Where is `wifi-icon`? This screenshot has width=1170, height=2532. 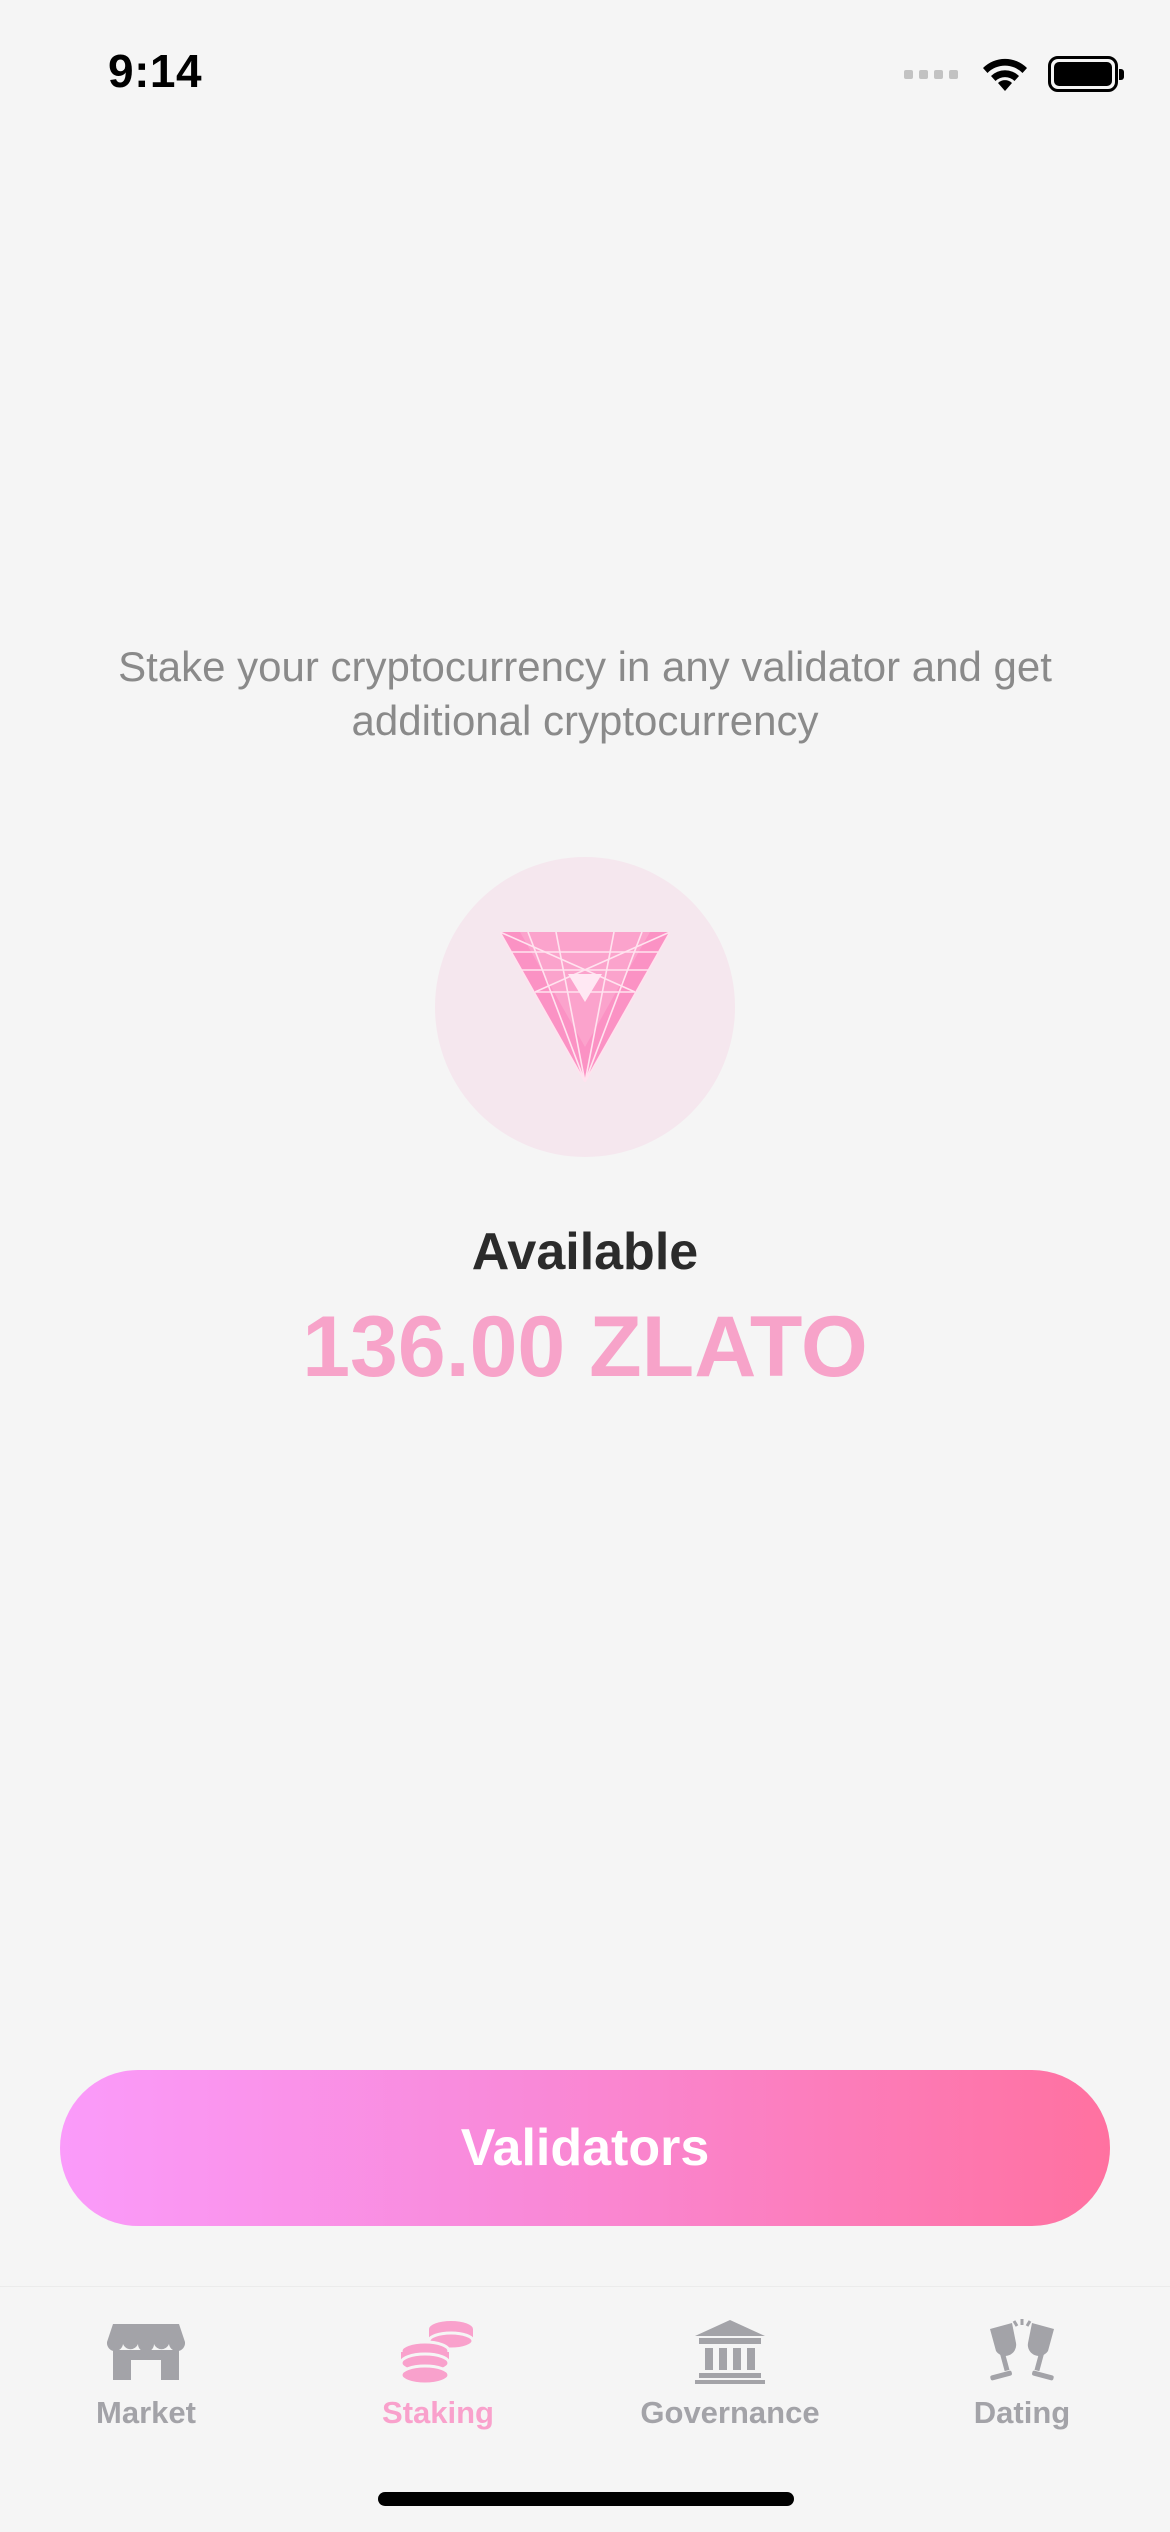 wifi-icon is located at coordinates (1005, 74).